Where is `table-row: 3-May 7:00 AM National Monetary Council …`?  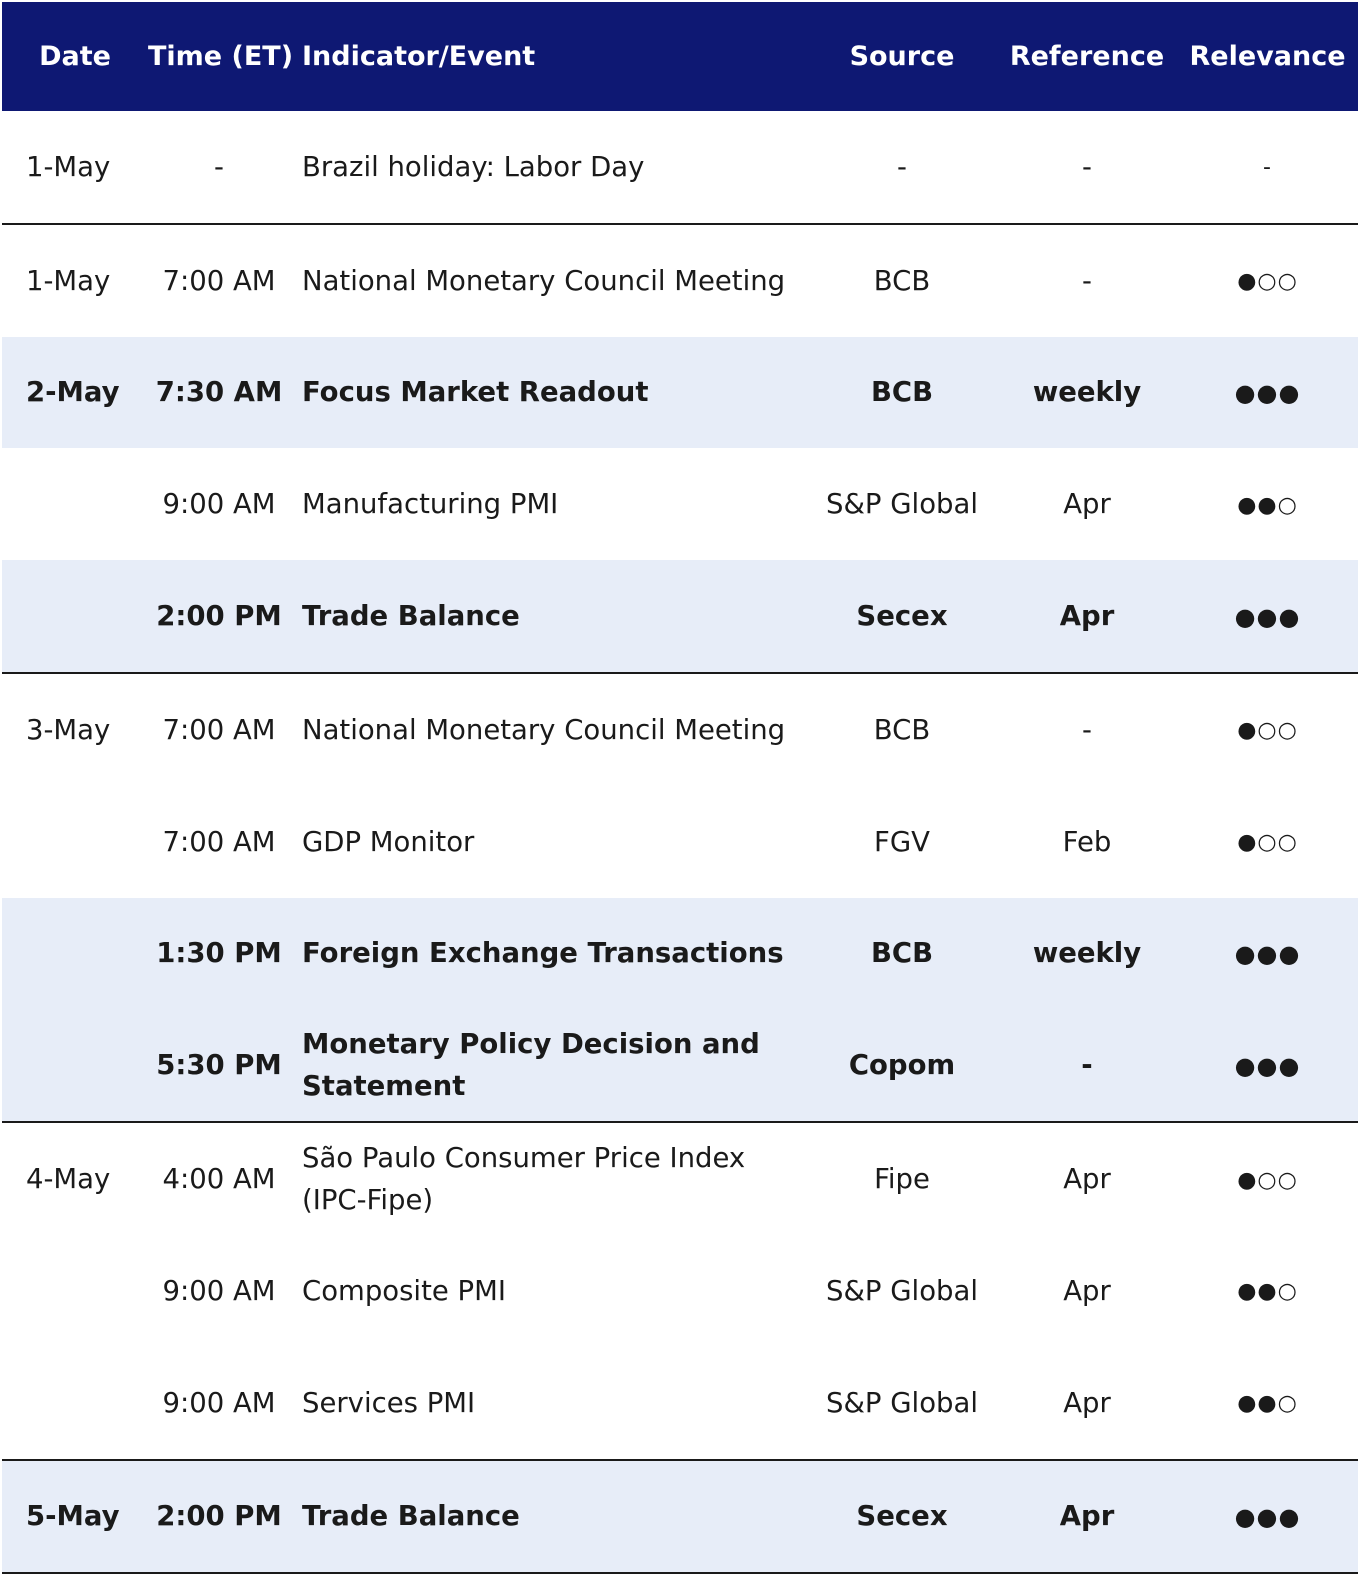 table-row: 3-May 7:00 AM National Monetary Council … is located at coordinates (680, 728).